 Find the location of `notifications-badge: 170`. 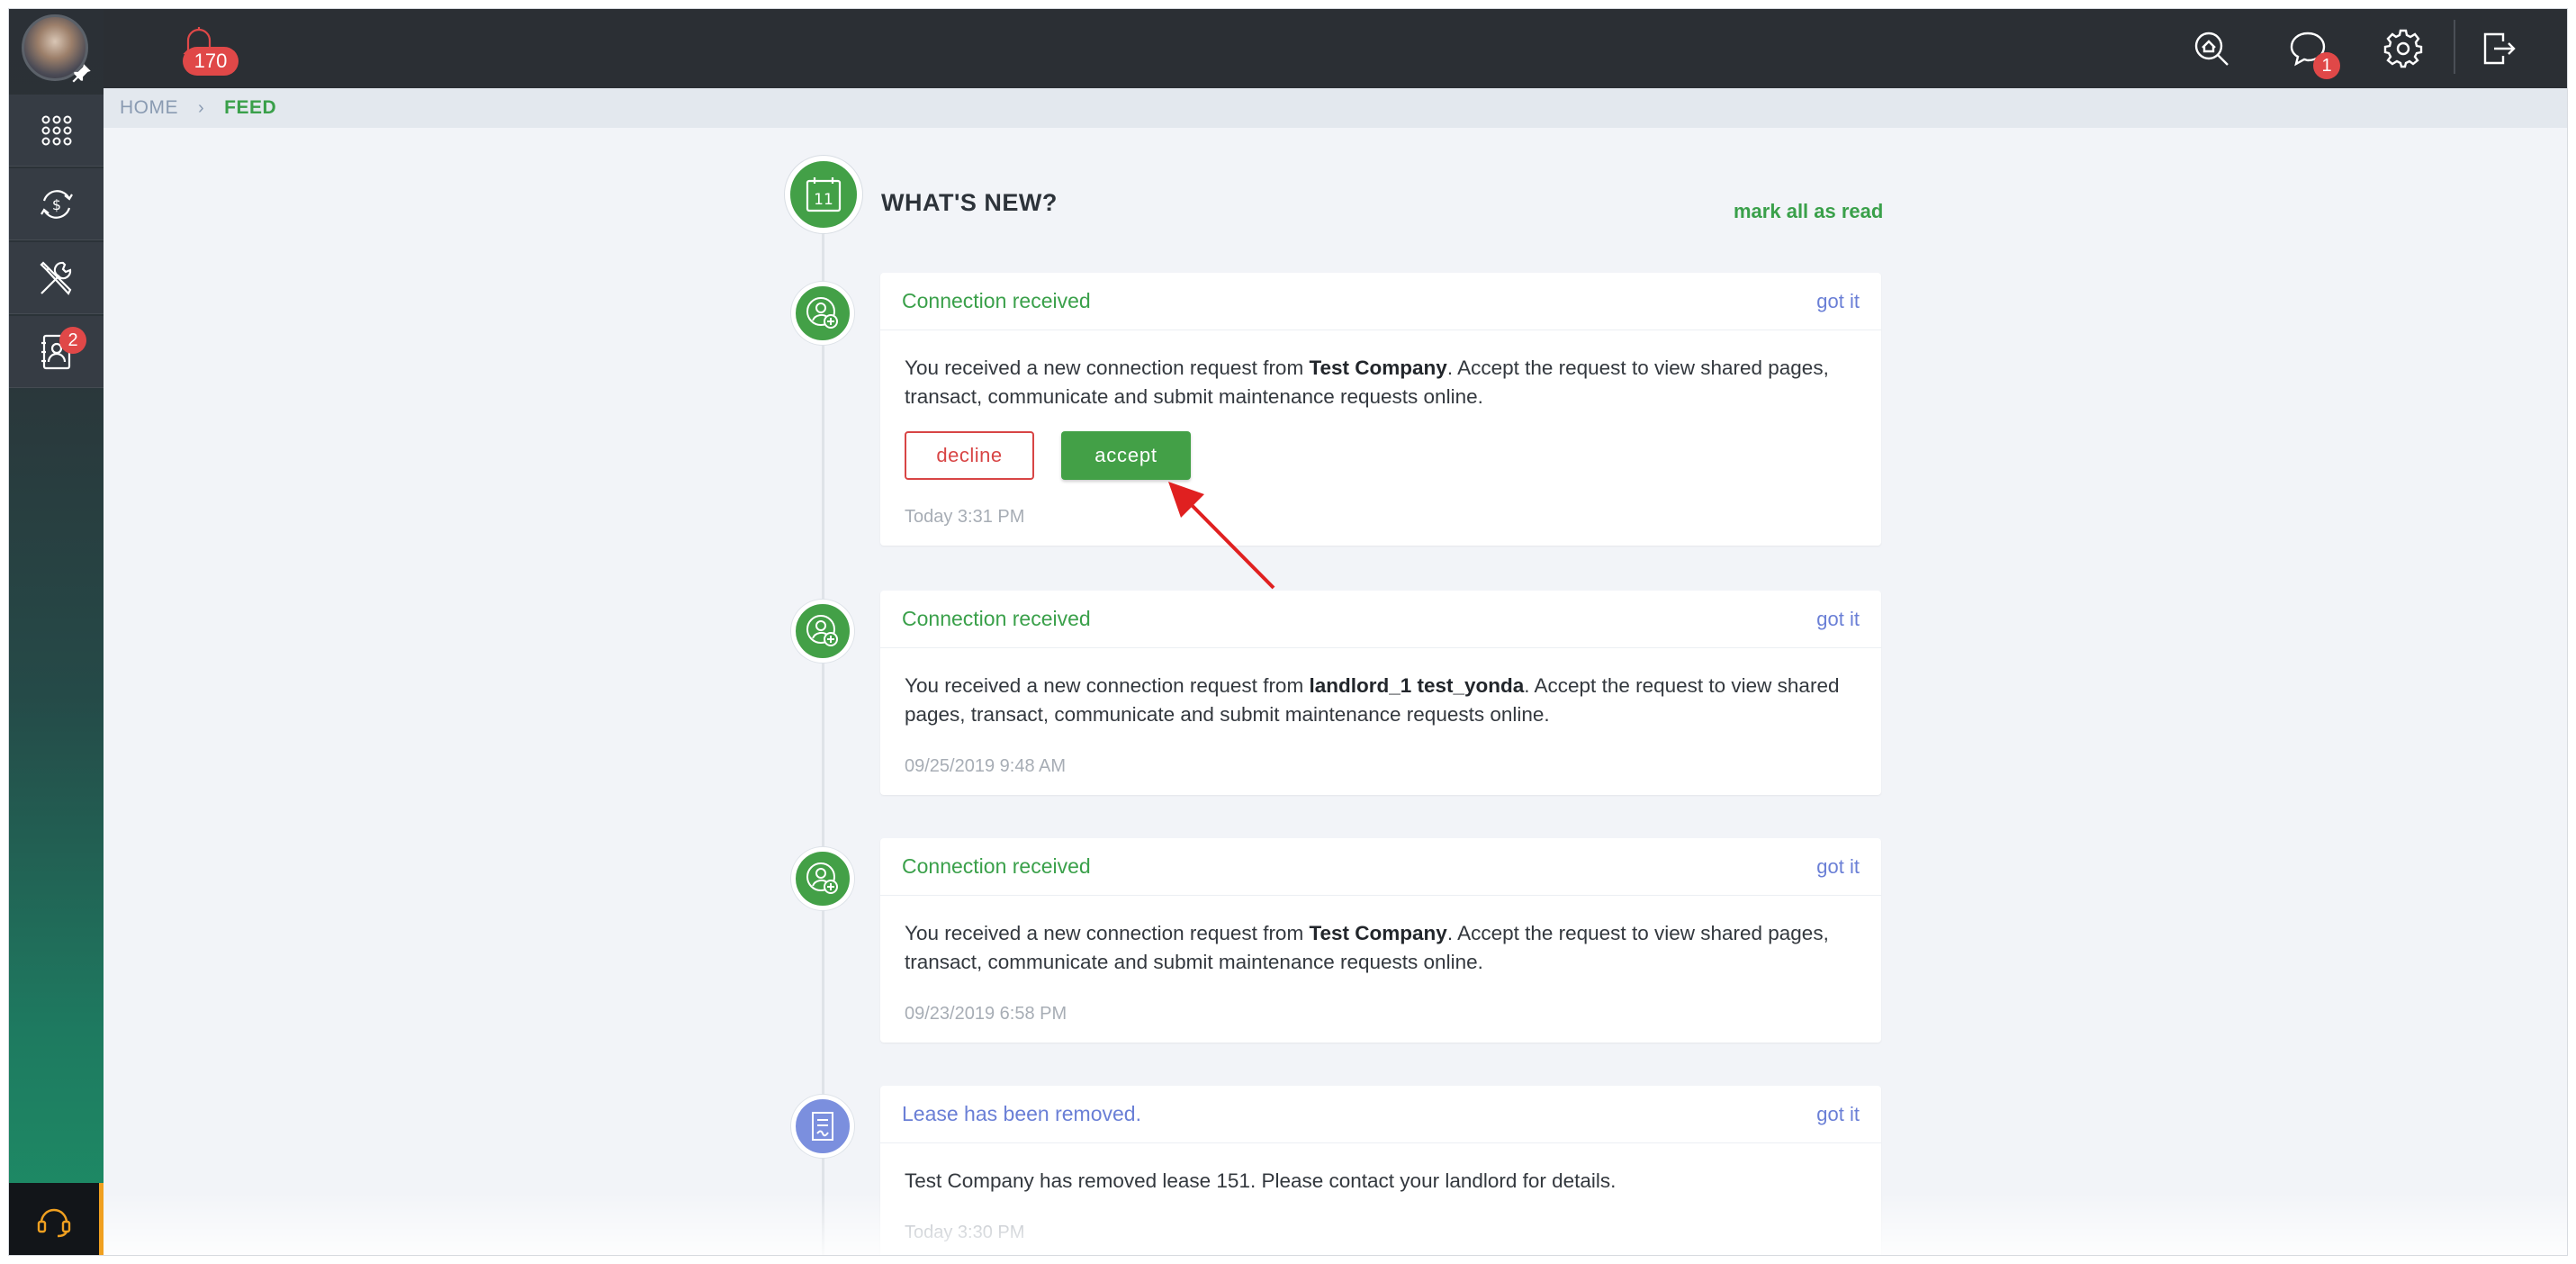

notifications-badge: 170 is located at coordinates (211, 61).